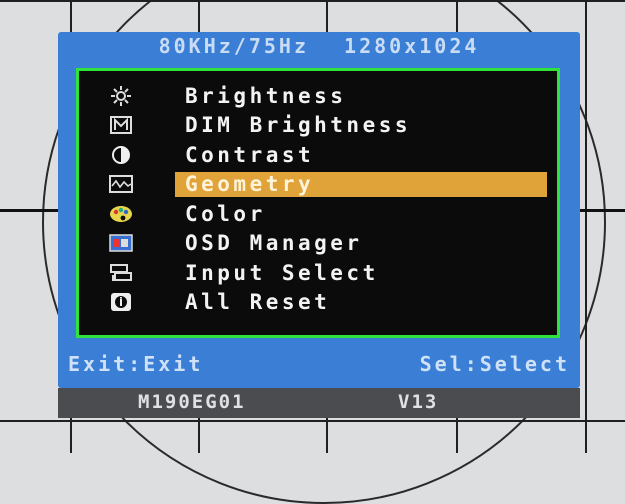 Image resolution: width=625 pixels, height=504 pixels. I want to click on select-hint: Sel:Select, so click(494, 364).